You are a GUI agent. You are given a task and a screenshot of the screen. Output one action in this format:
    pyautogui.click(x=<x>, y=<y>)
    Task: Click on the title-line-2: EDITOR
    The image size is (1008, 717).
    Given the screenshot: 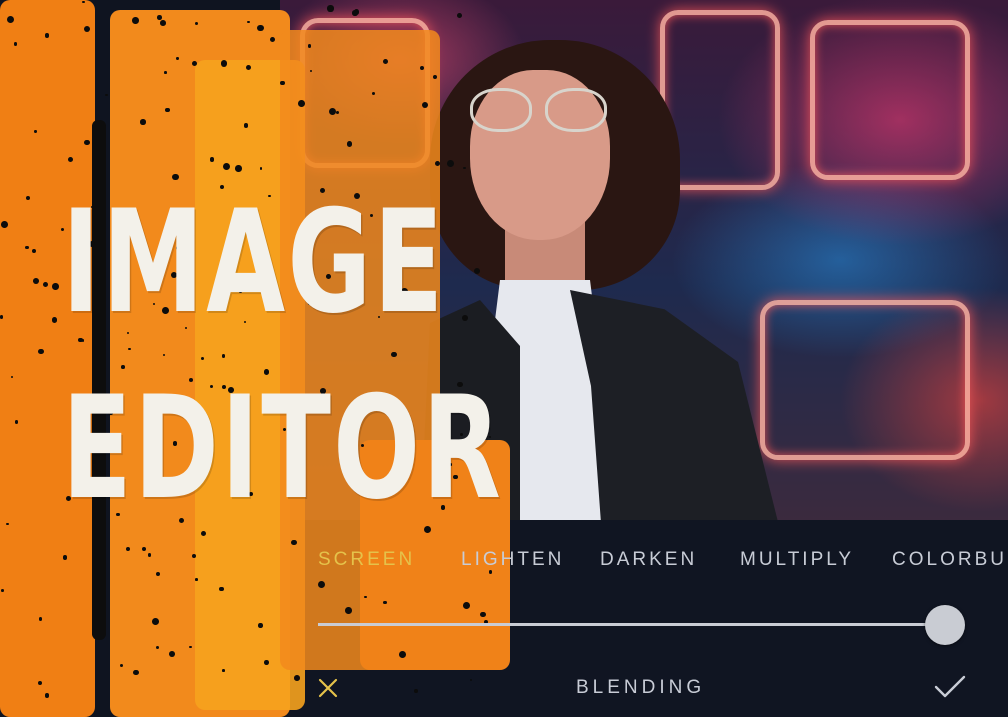 What is the action you would take?
    pyautogui.click(x=283, y=448)
    